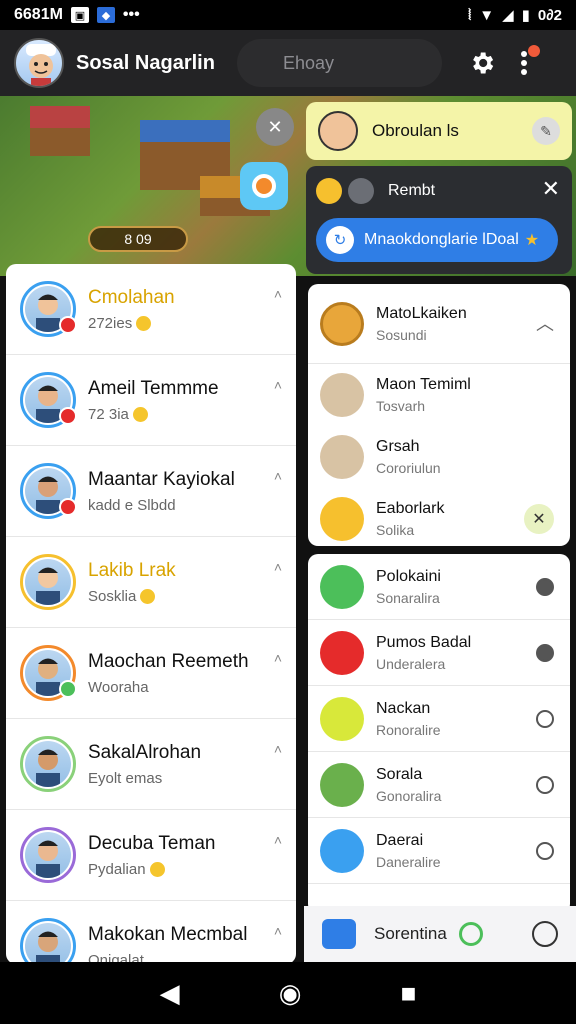 Image resolution: width=576 pixels, height=1024 pixels. I want to click on group-member-row: Eaborlark Solika ✕, so click(439, 519).